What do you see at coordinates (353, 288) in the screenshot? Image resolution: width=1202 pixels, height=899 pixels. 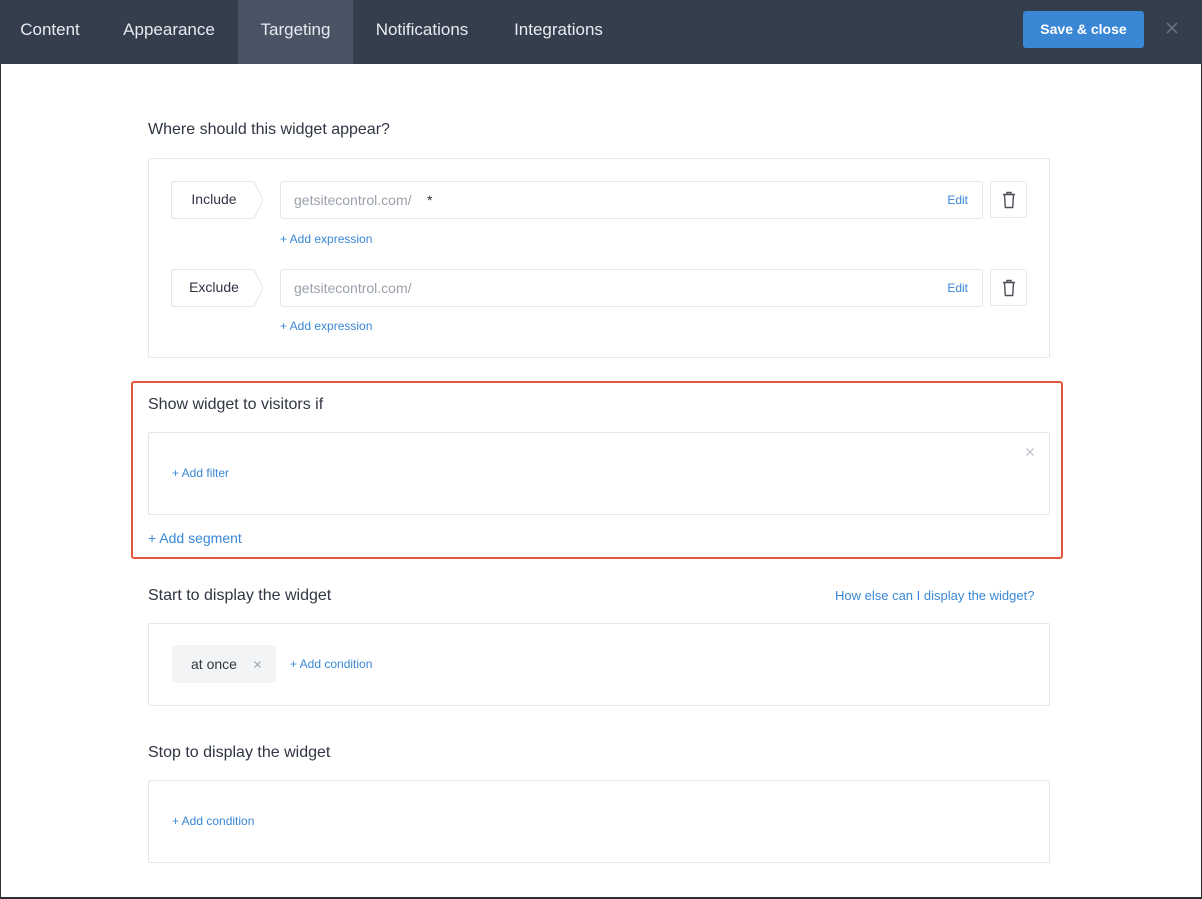 I see `exclude-url-value: getsitecontrol.com/` at bounding box center [353, 288].